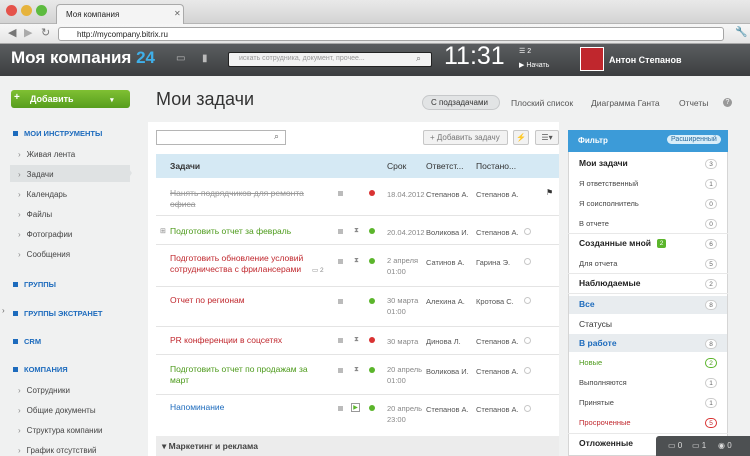  I want to click on table-row: Отчет по регионам, so click(207, 300).